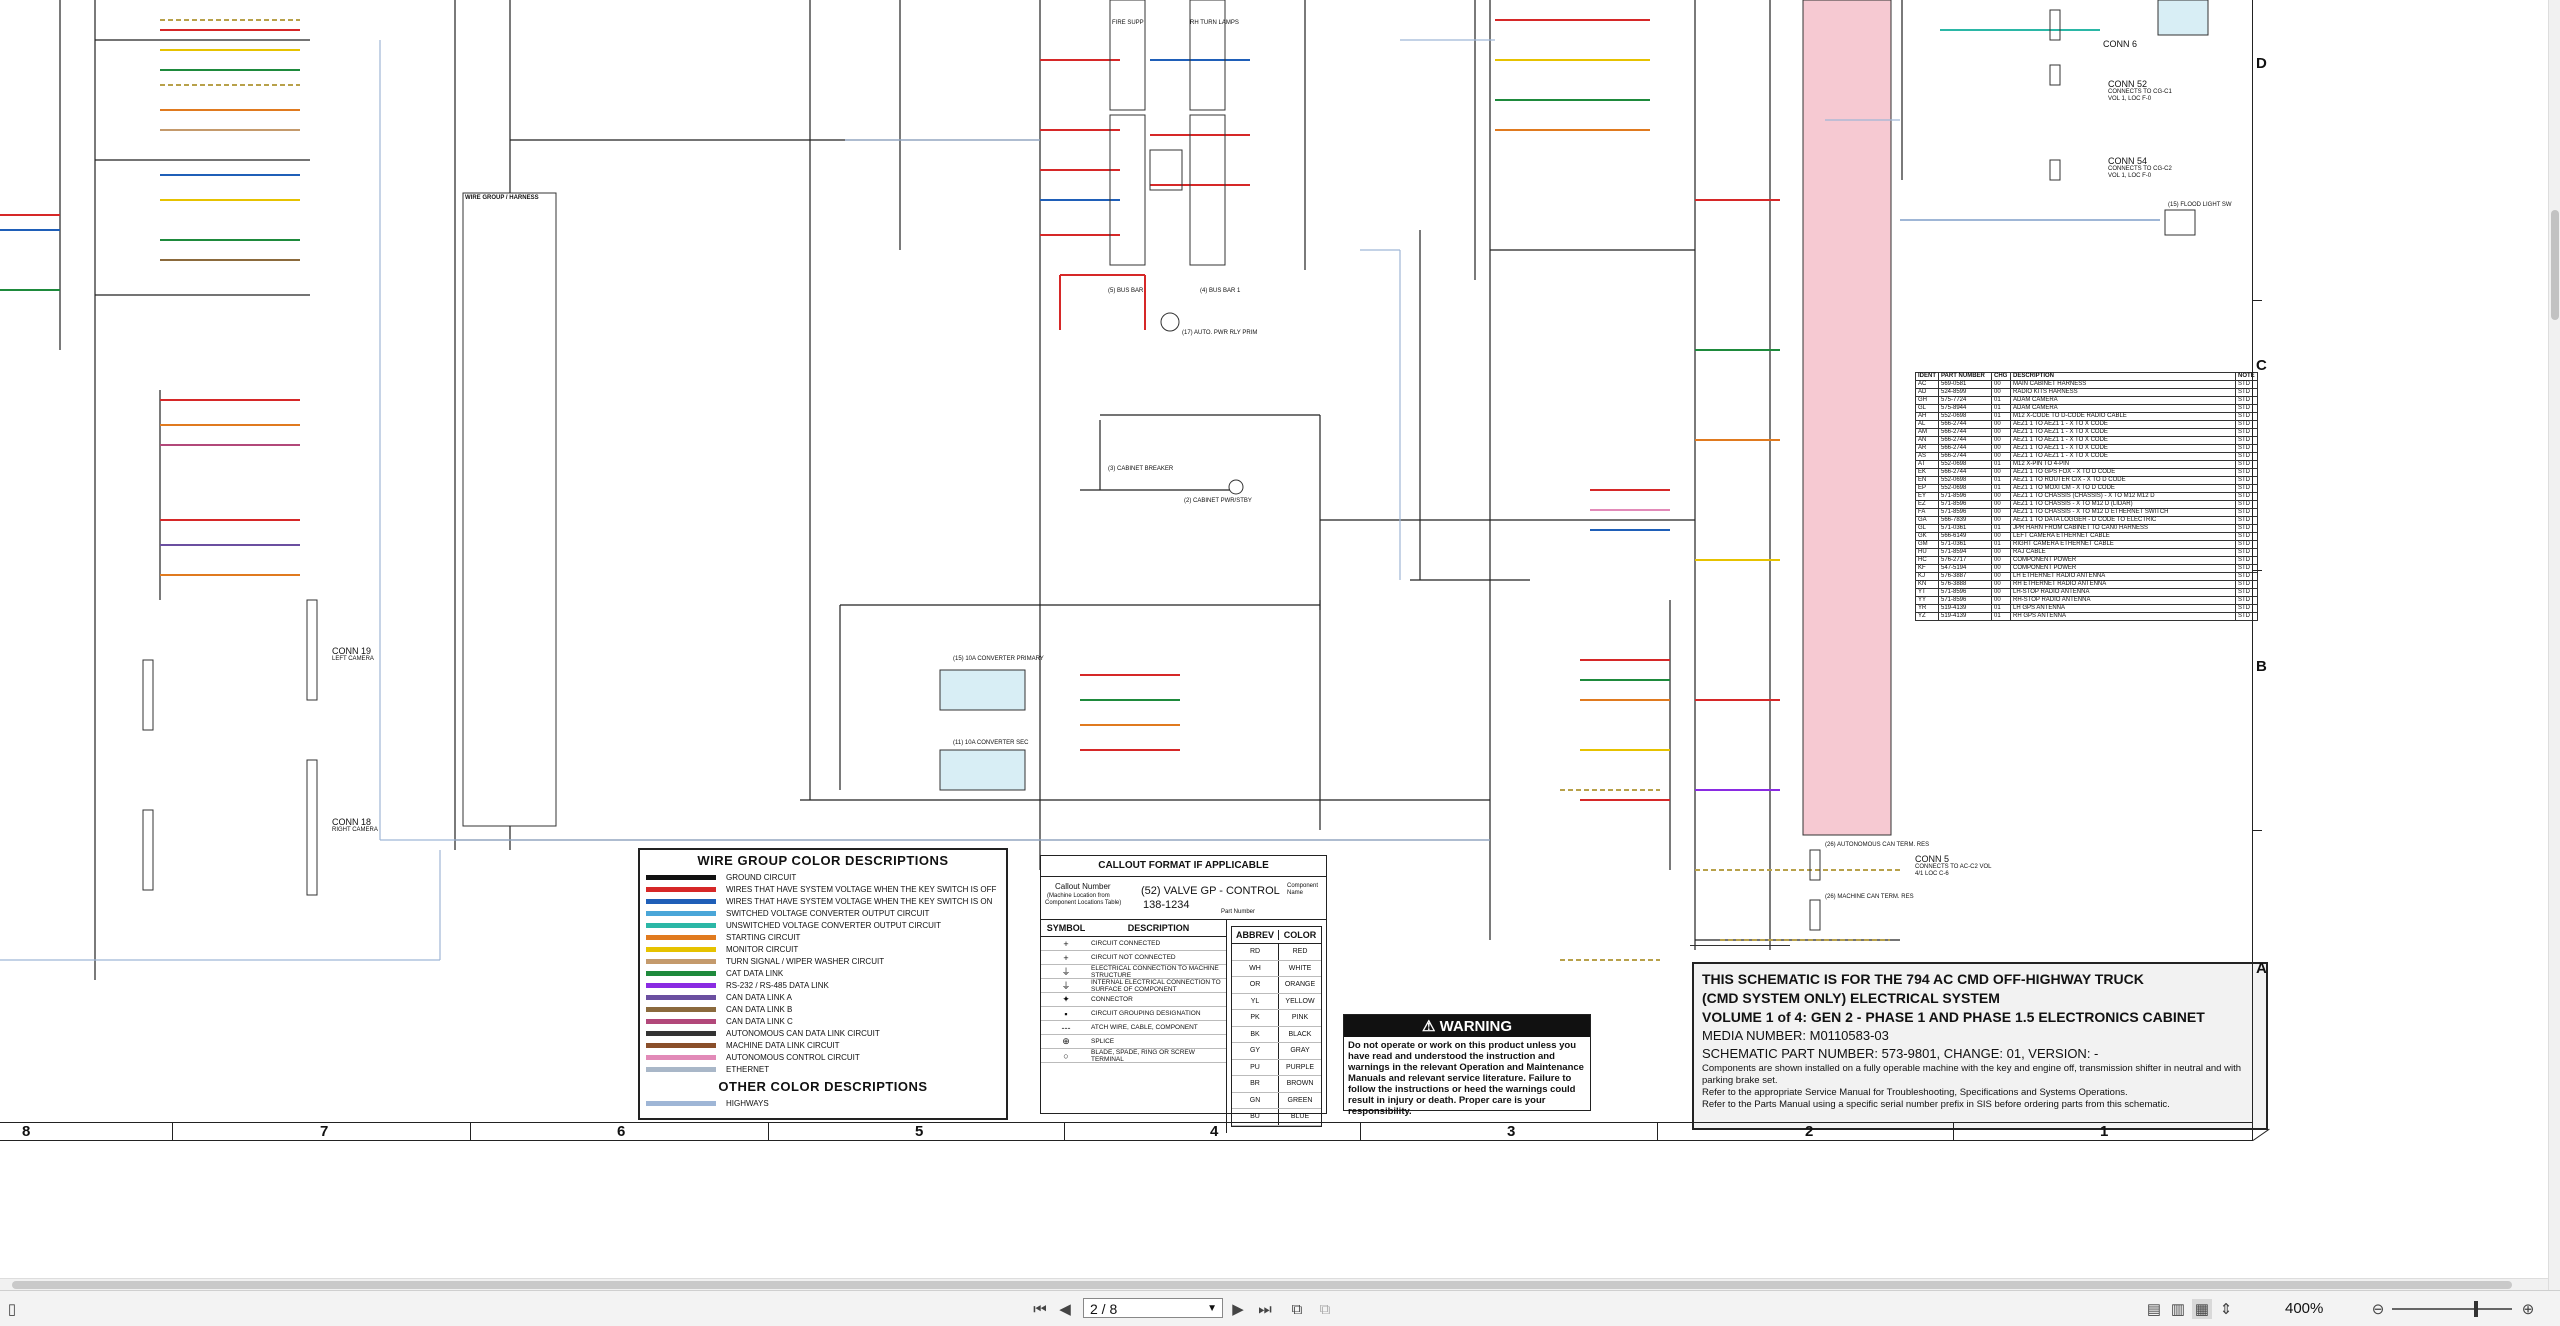 The height and width of the screenshot is (1326, 2560). I want to click on table-cell: RADIO KITS HARNESS, so click(2123, 392).